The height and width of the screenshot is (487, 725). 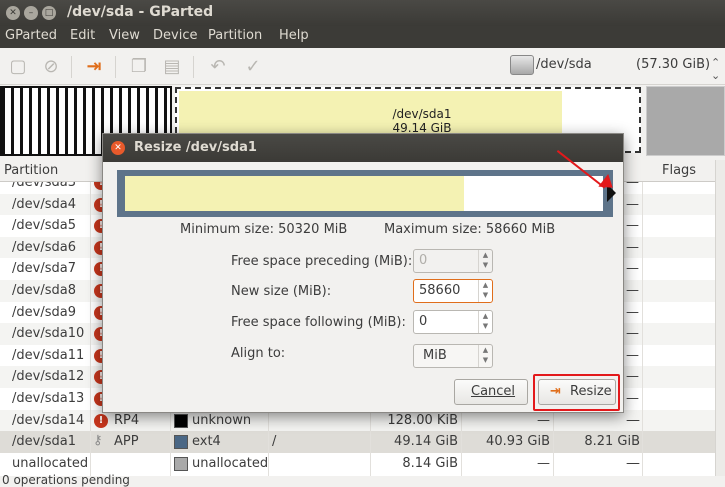 I want to click on new-partition-icon: ▢, so click(x=18, y=67).